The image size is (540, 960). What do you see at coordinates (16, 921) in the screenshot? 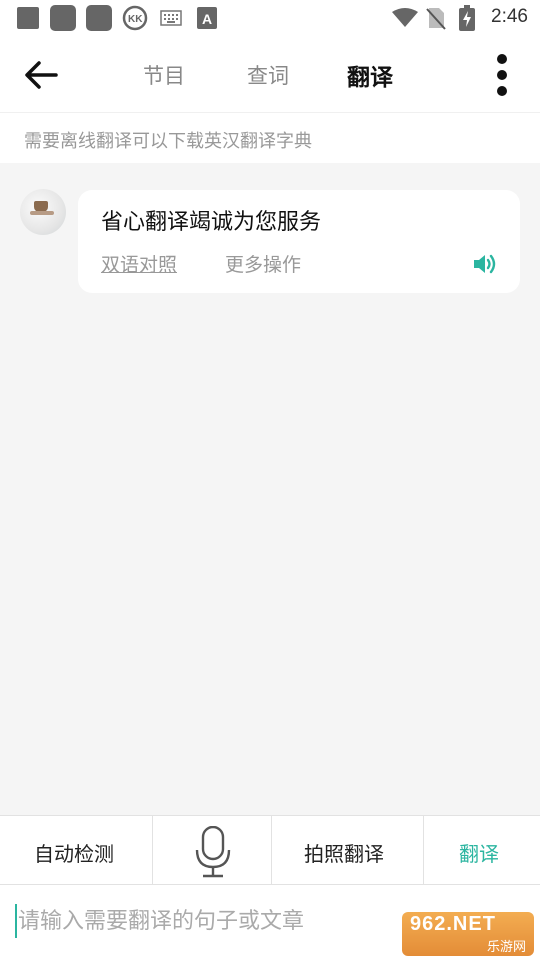
I see `text-caret` at bounding box center [16, 921].